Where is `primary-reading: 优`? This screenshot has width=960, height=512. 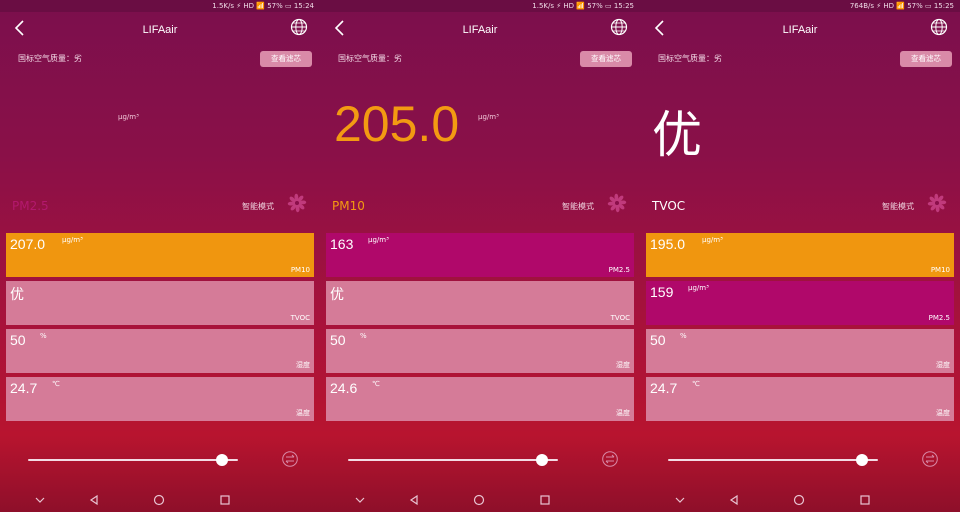
primary-reading: 优 is located at coordinates (677, 135).